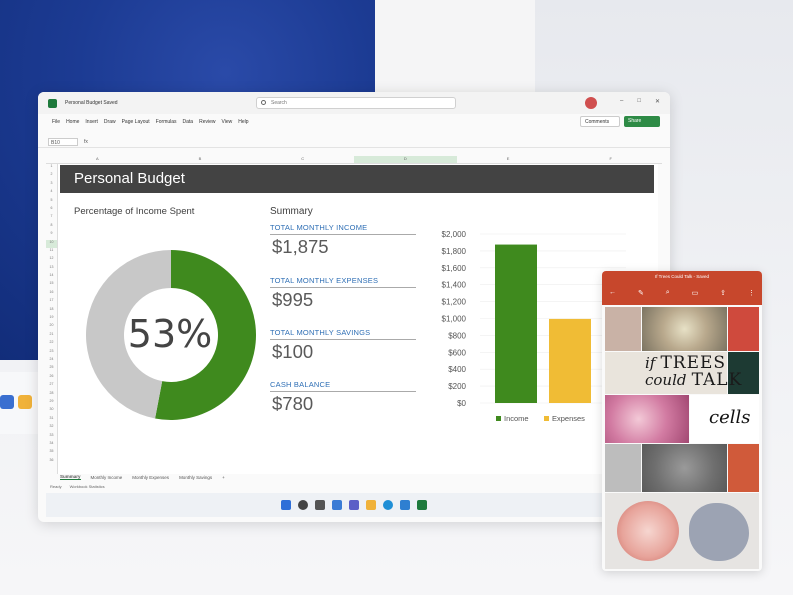 The width and height of the screenshot is (793, 595). What do you see at coordinates (51, 428) in the screenshot?
I see `row-header: 32` at bounding box center [51, 428].